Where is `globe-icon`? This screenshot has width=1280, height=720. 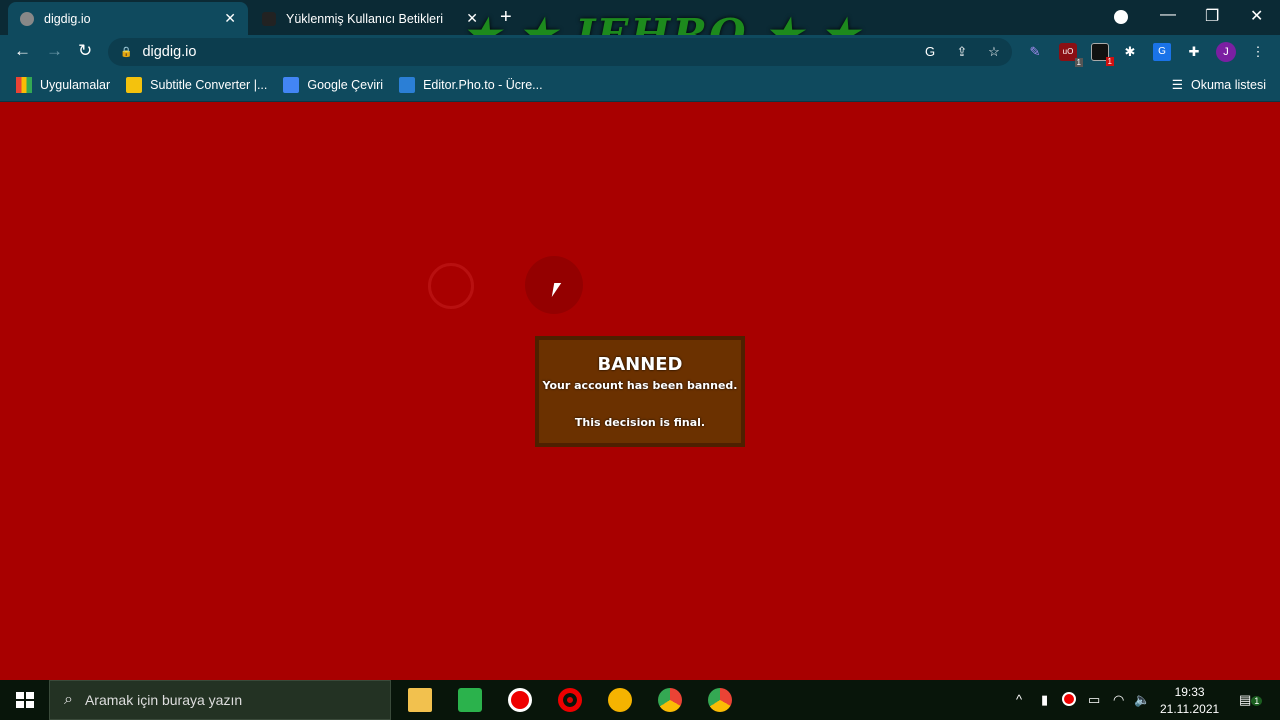
globe-icon is located at coordinates (27, 18).